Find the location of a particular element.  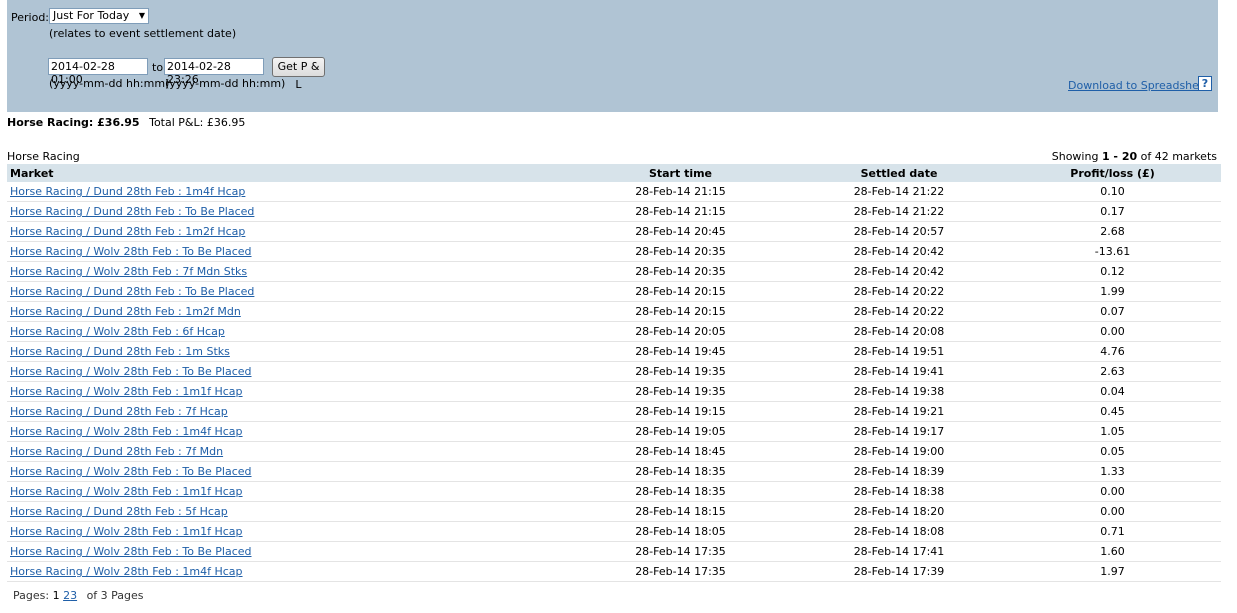

market-link: Horse Racing / Wolv 28th Feb : 6f Hcap is located at coordinates (117, 331).